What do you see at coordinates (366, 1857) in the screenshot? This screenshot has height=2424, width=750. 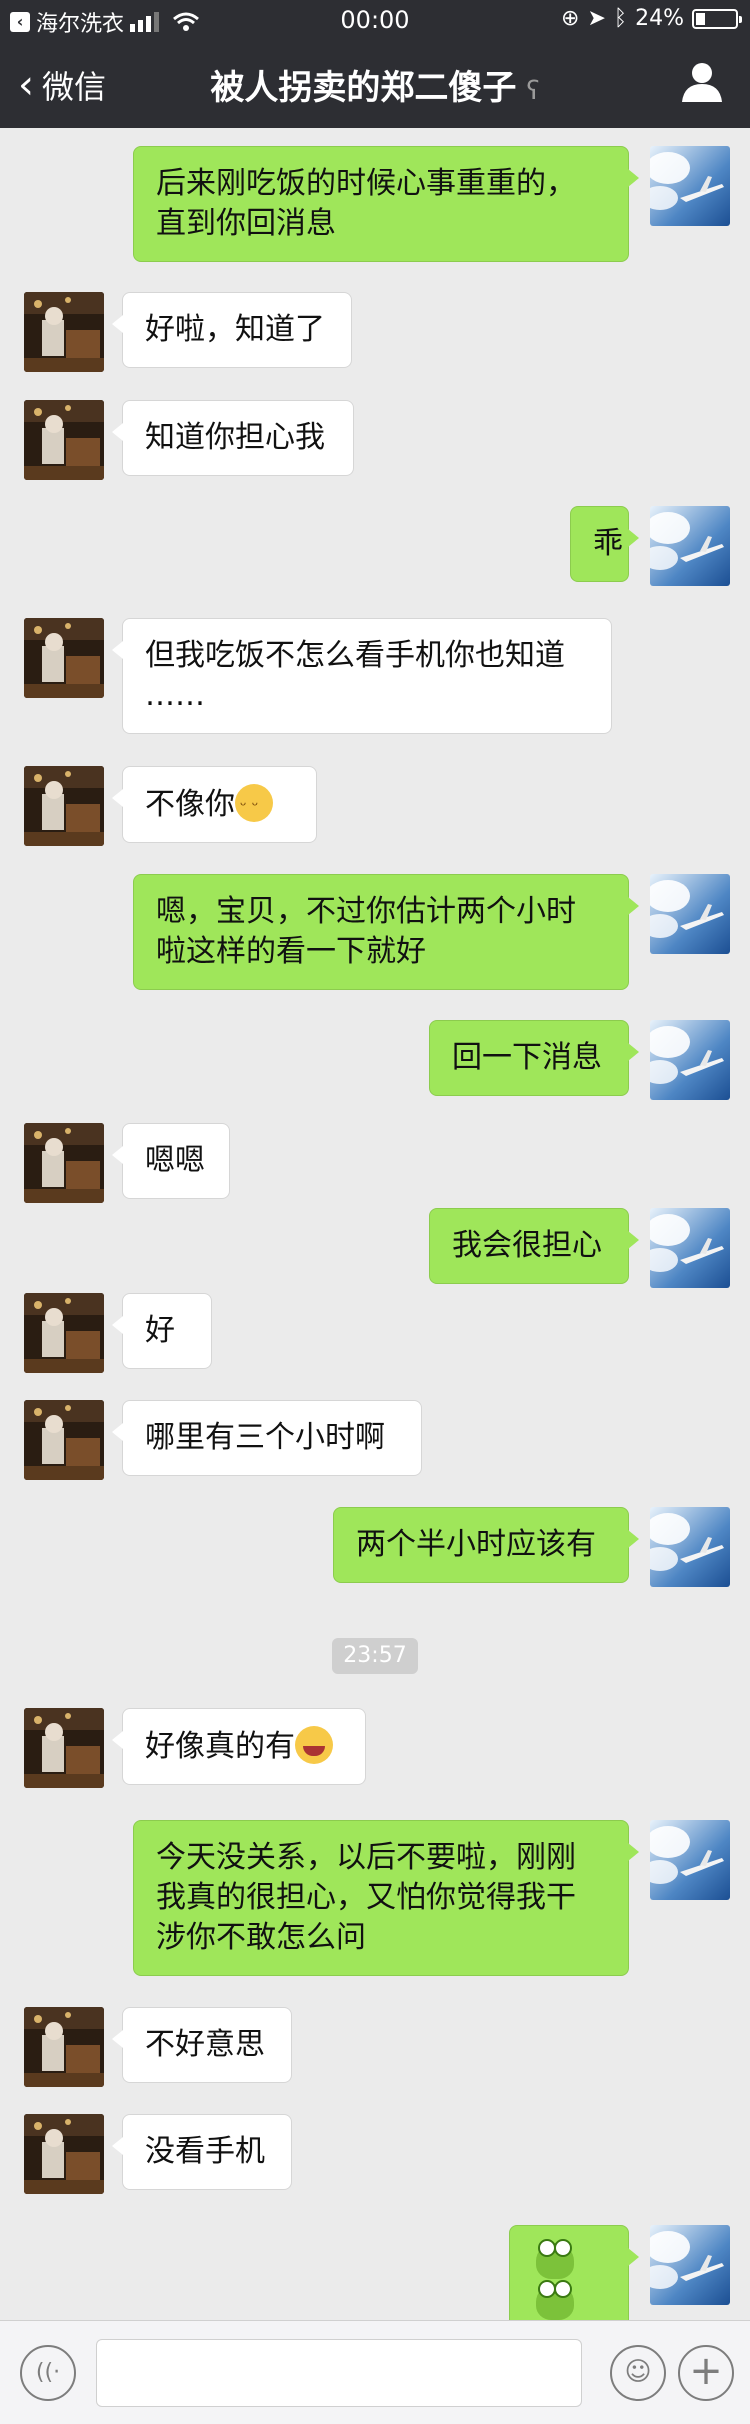 I see `message-text: 今天没关系，以后不要啦，刚刚` at bounding box center [366, 1857].